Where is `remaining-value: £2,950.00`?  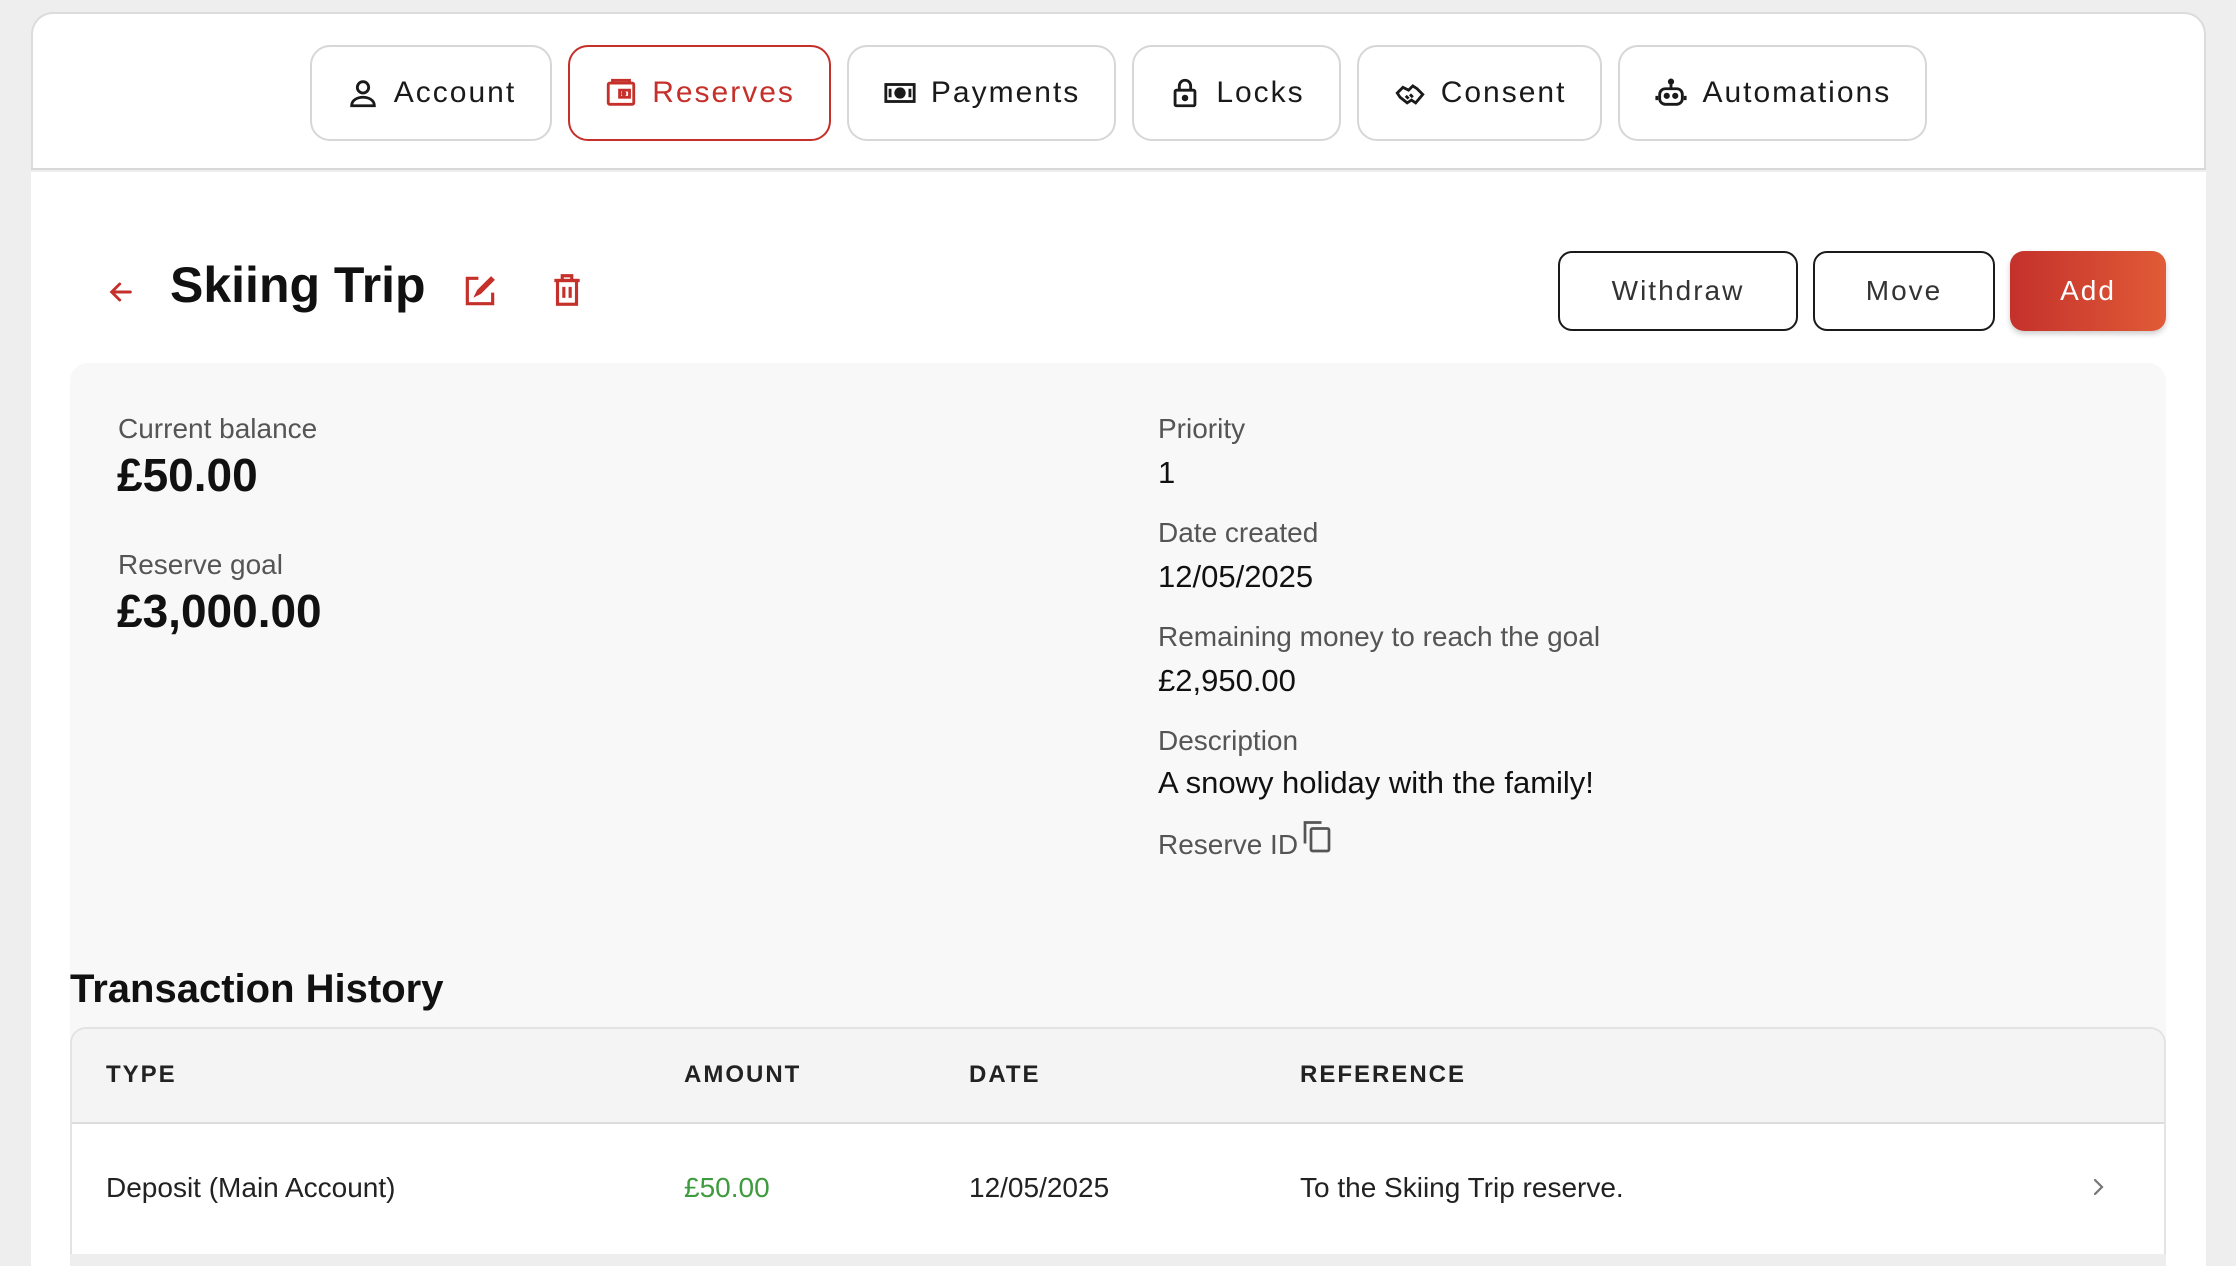
remaining-value: £2,950.00 is located at coordinates (1227, 680).